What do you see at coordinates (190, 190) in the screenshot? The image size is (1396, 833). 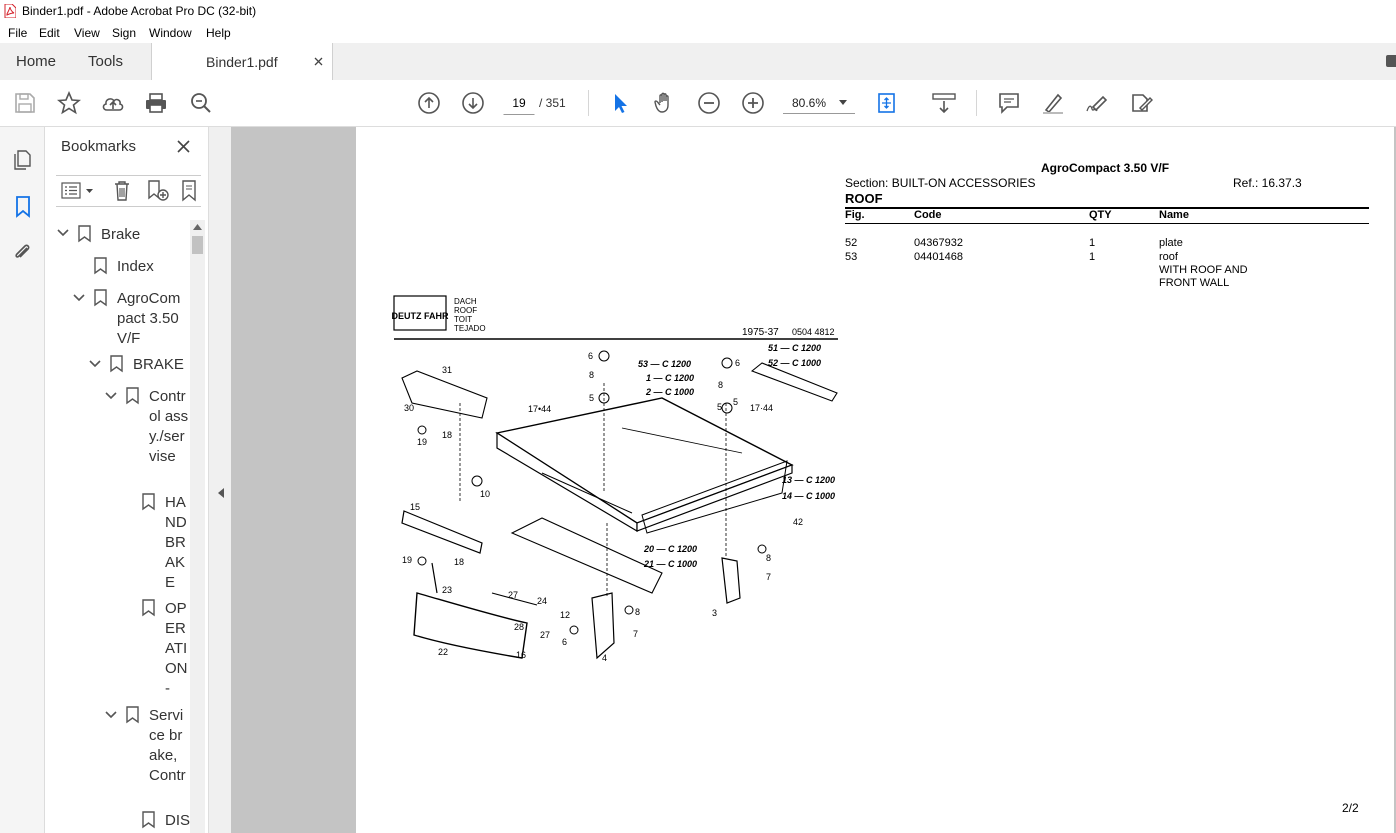 I see `bookmark-from-structure-icon` at bounding box center [190, 190].